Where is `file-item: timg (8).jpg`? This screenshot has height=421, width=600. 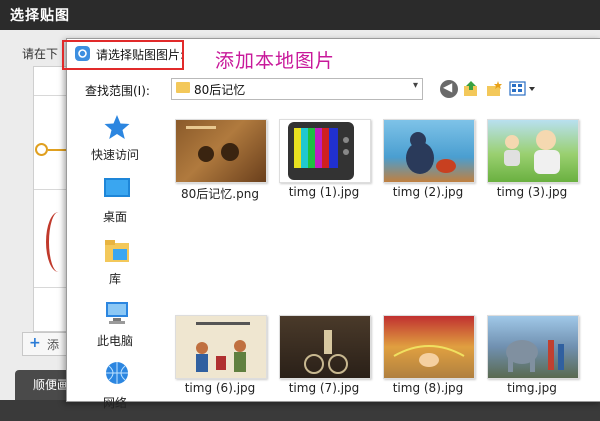 file-item: timg (8).jpg is located at coordinates (425, 351).